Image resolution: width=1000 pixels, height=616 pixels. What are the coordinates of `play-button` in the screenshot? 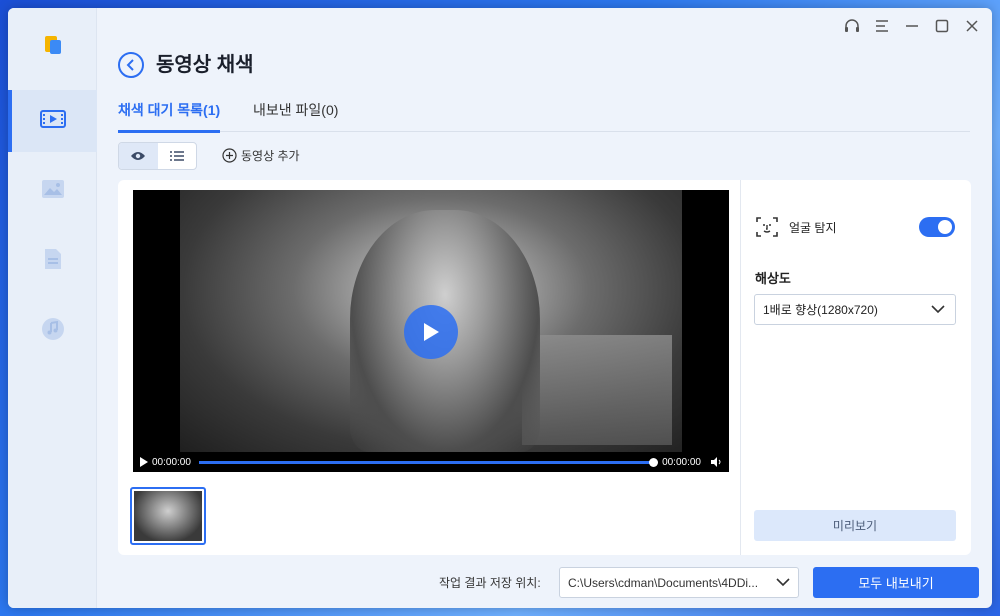 It's located at (431, 332).